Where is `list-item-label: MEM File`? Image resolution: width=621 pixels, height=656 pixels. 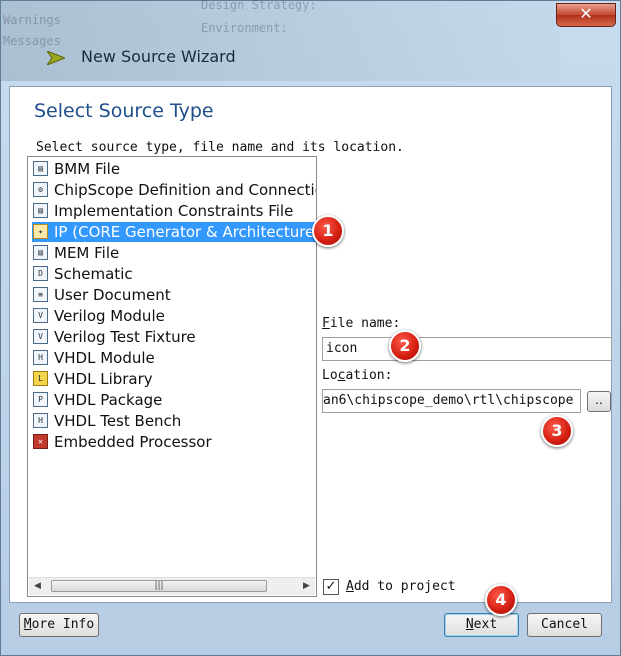 list-item-label: MEM File is located at coordinates (87, 253).